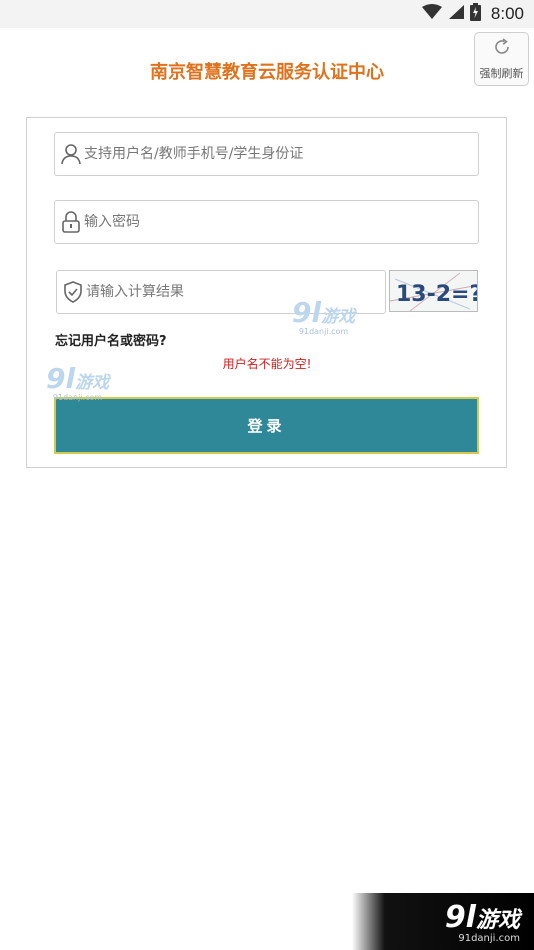 The height and width of the screenshot is (950, 534). Describe the element at coordinates (497, 920) in the screenshot. I see `watermark-name: 游戏` at that location.